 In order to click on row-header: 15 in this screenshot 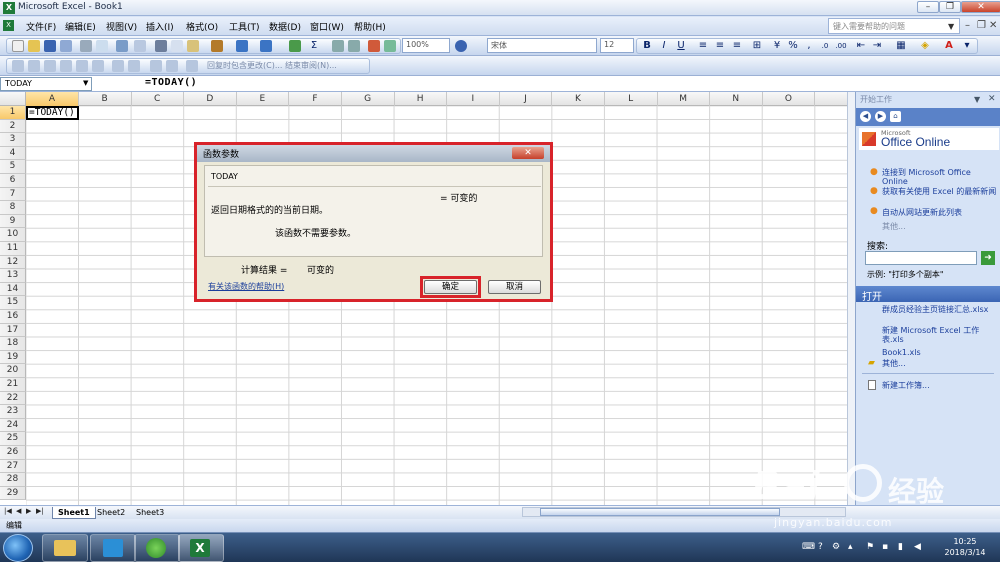, I will do `click(13, 303)`.